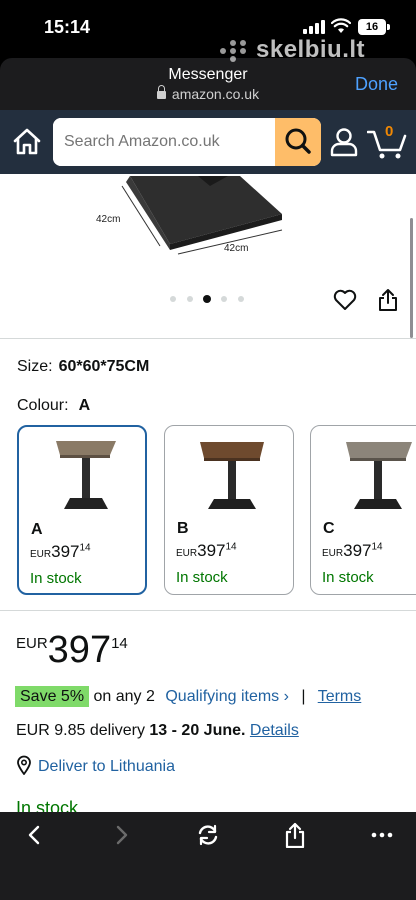  I want to click on done-button: Done, so click(376, 84).